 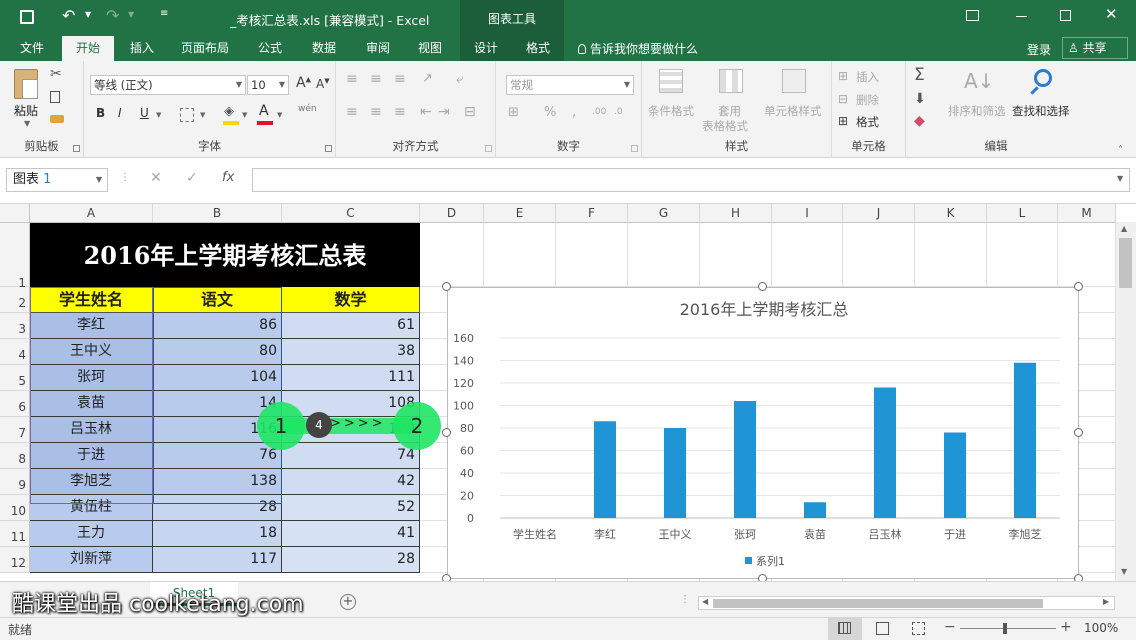 What do you see at coordinates (1021, 16) in the screenshot?
I see `minimize-icon` at bounding box center [1021, 16].